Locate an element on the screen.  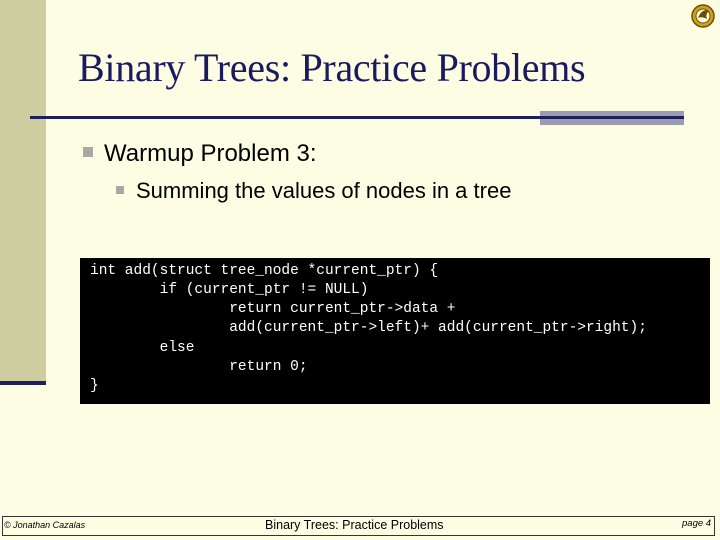
page-number: page 4 is located at coordinates (697, 523).